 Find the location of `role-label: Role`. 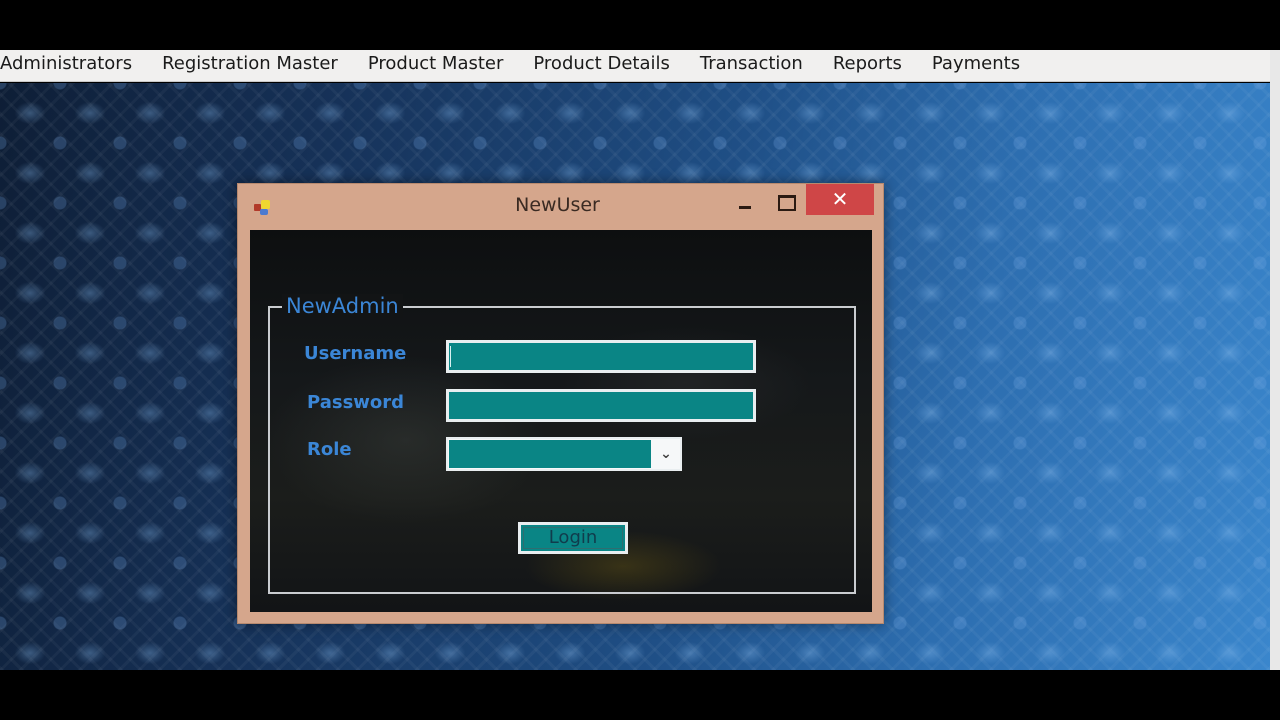

role-label: Role is located at coordinates (329, 449).